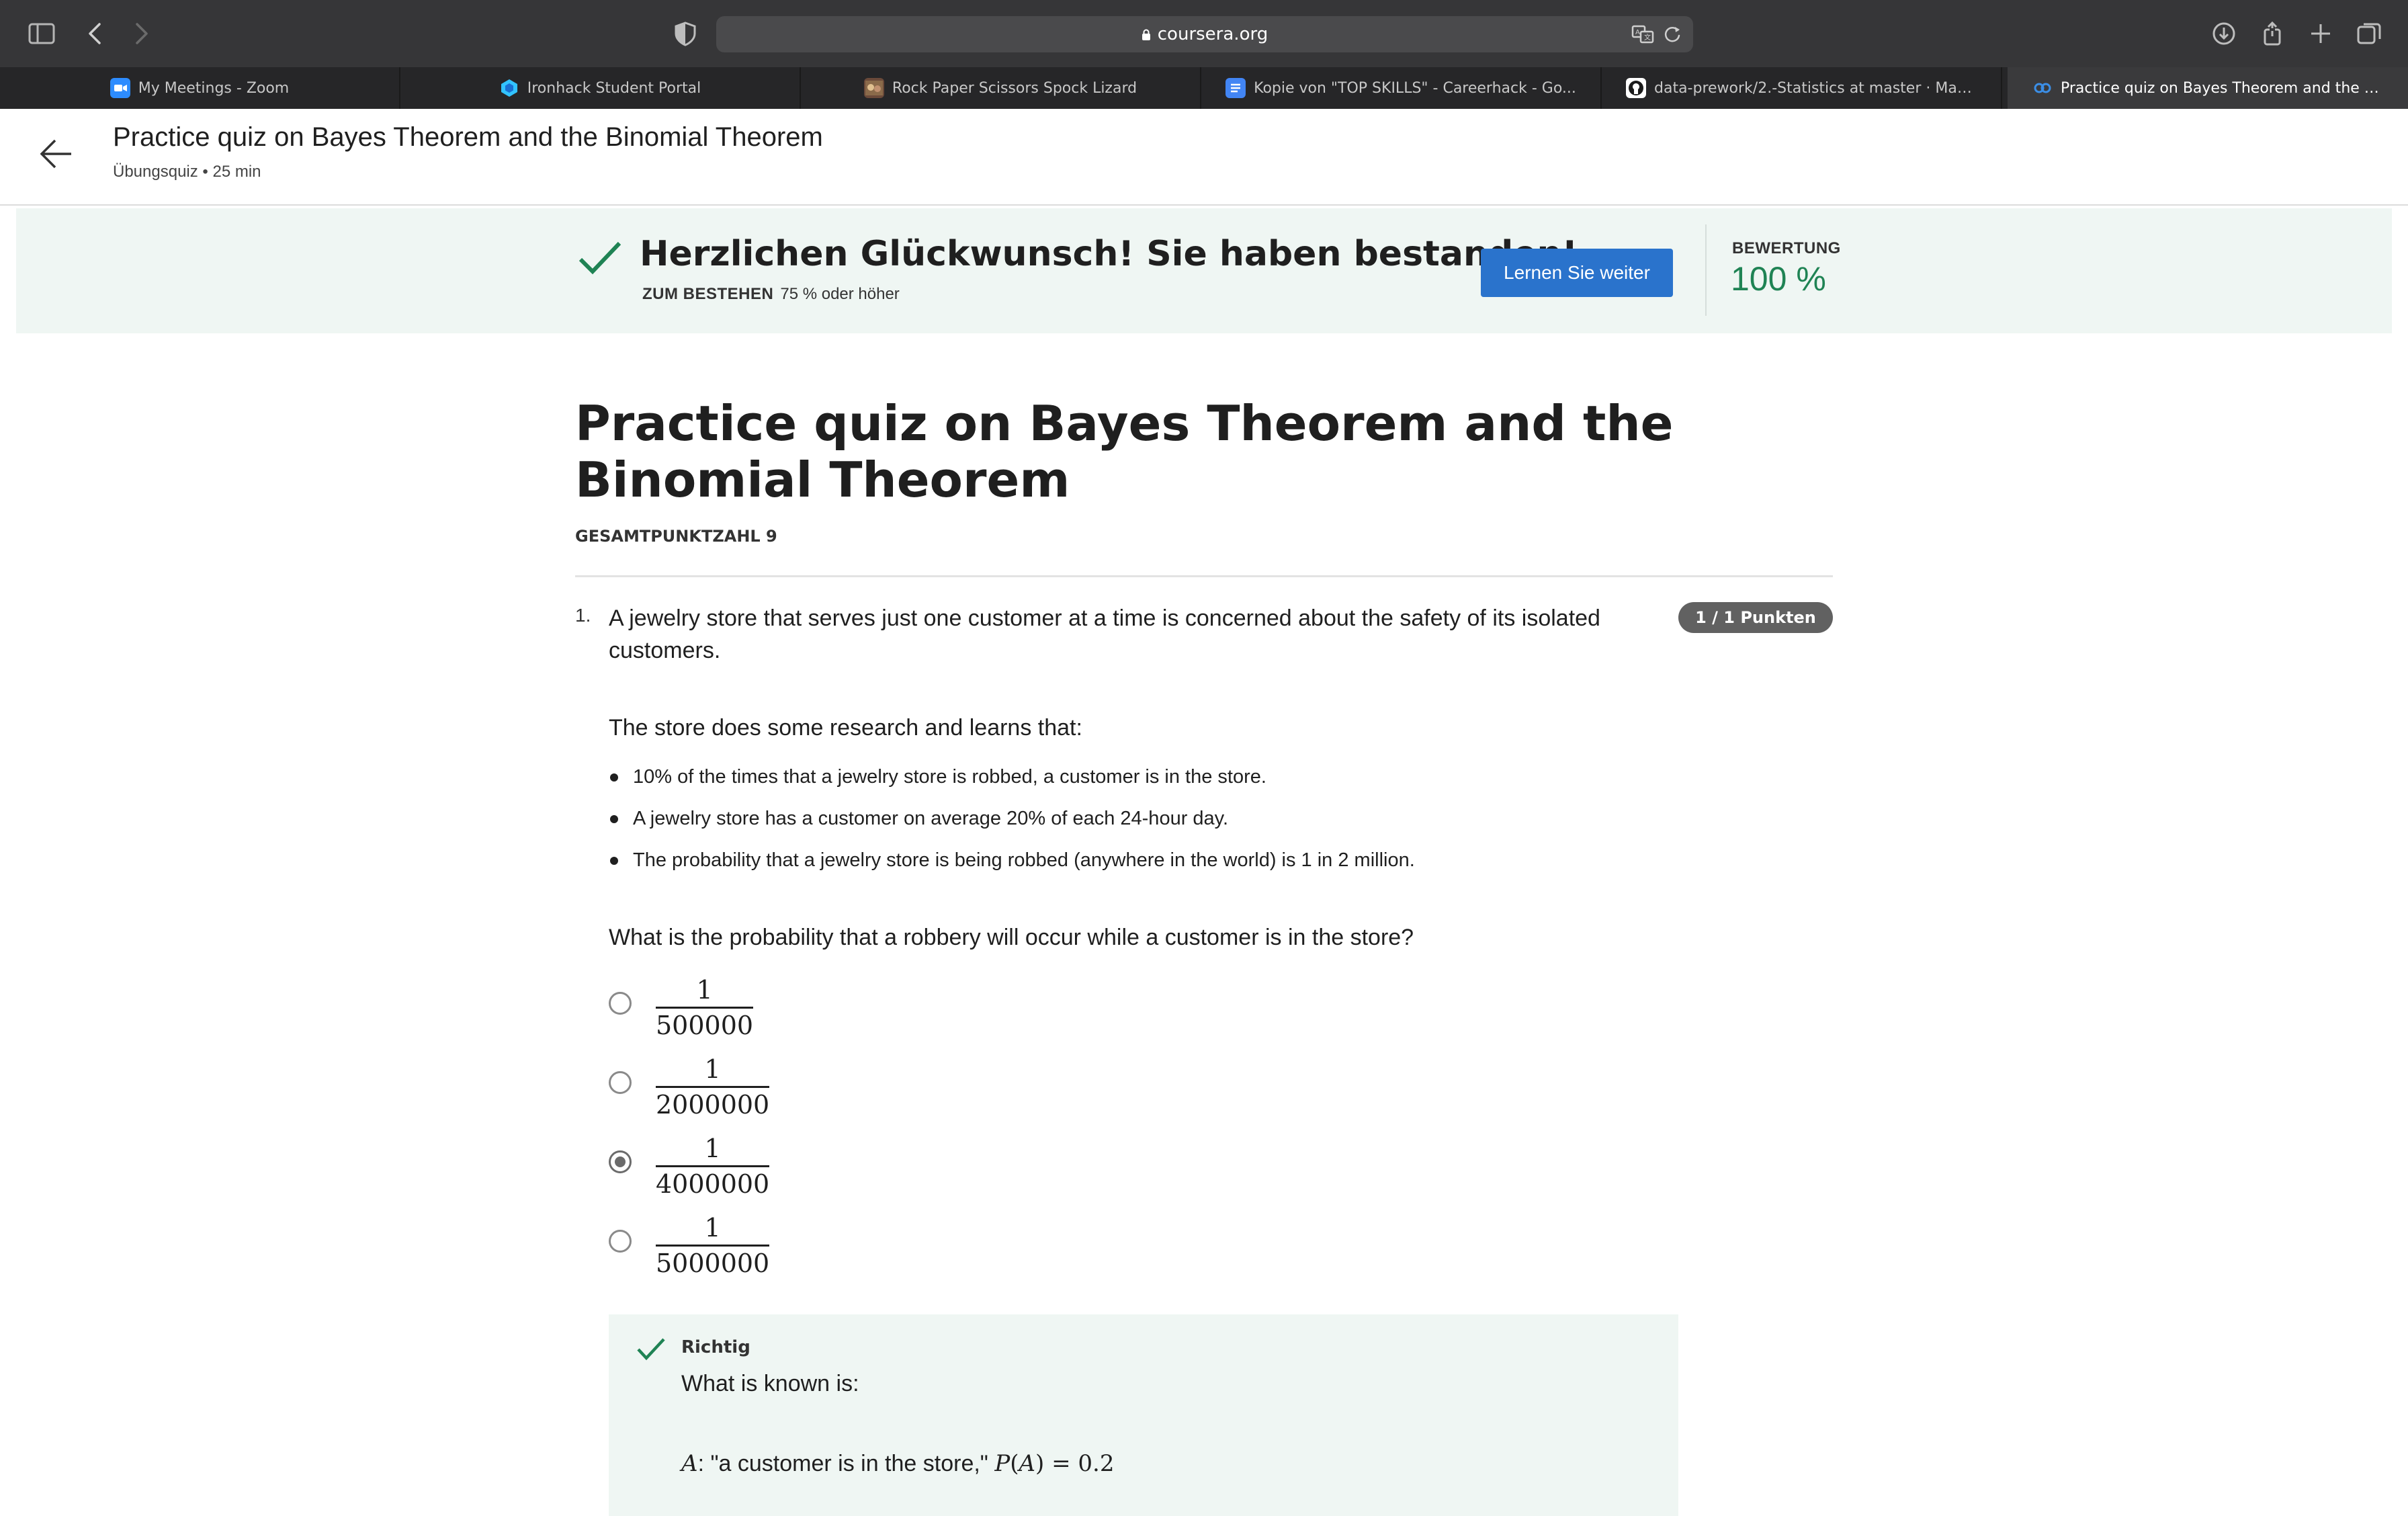  I want to click on fraction-denominator: 2000000, so click(713, 1105).